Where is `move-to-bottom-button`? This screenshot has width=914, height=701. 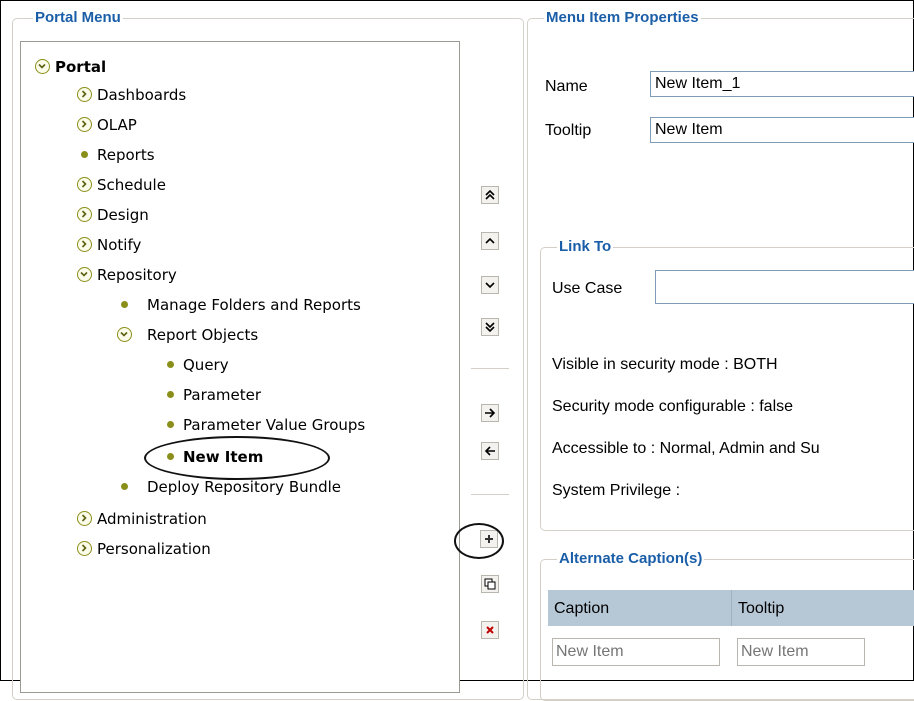 move-to-bottom-button is located at coordinates (490, 327).